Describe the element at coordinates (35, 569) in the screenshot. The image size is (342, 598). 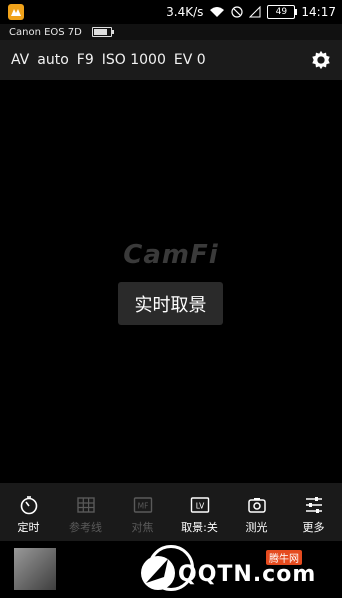
I see `last-photo-thumbnail` at that location.